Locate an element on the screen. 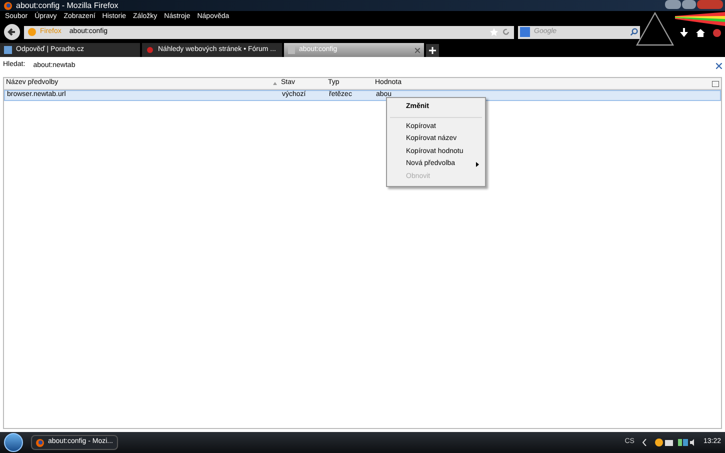  download-icon is located at coordinates (684, 32).